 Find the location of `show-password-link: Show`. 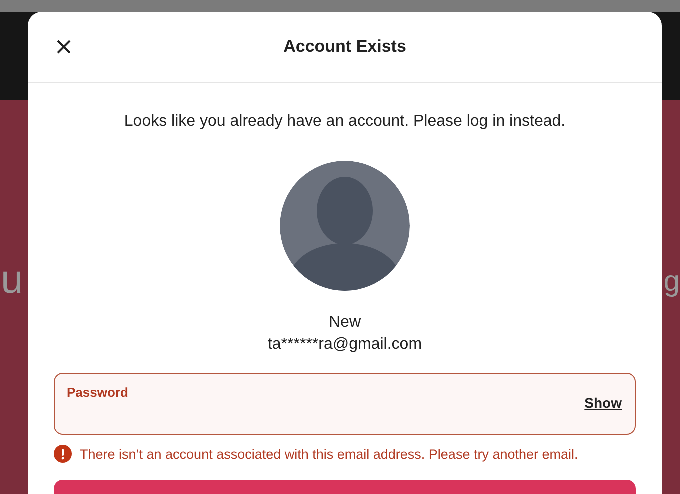

show-password-link: Show is located at coordinates (603, 403).